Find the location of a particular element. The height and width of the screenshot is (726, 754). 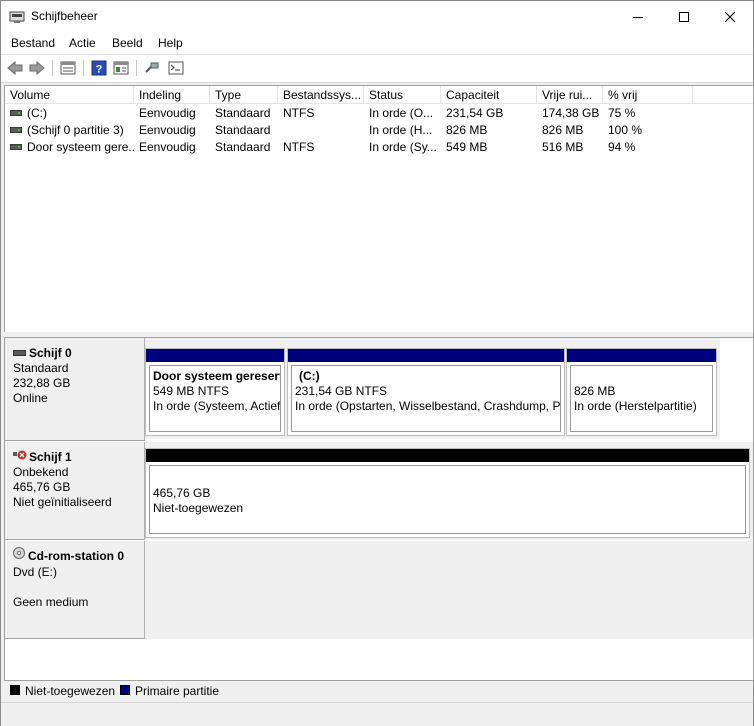

cell-free: 826 MB is located at coordinates (563, 130).